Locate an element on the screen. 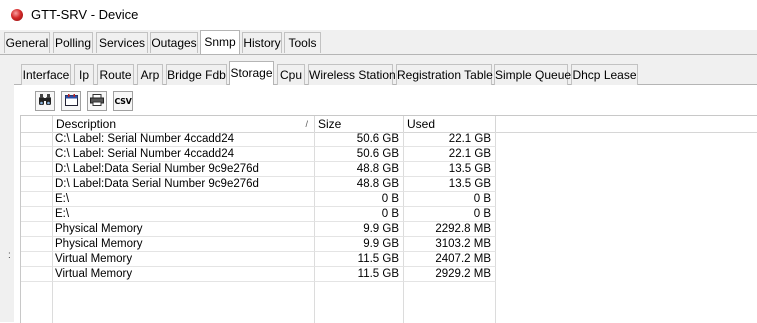  tab-polling: Polling is located at coordinates (73, 42).